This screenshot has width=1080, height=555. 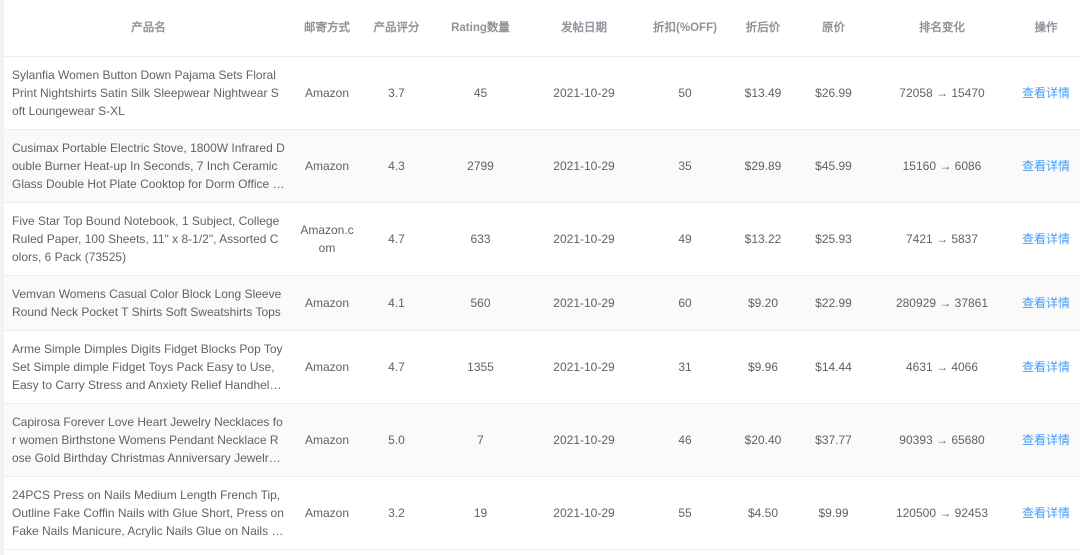 I want to click on header-post-date: 发帖日期, so click(x=584, y=28).